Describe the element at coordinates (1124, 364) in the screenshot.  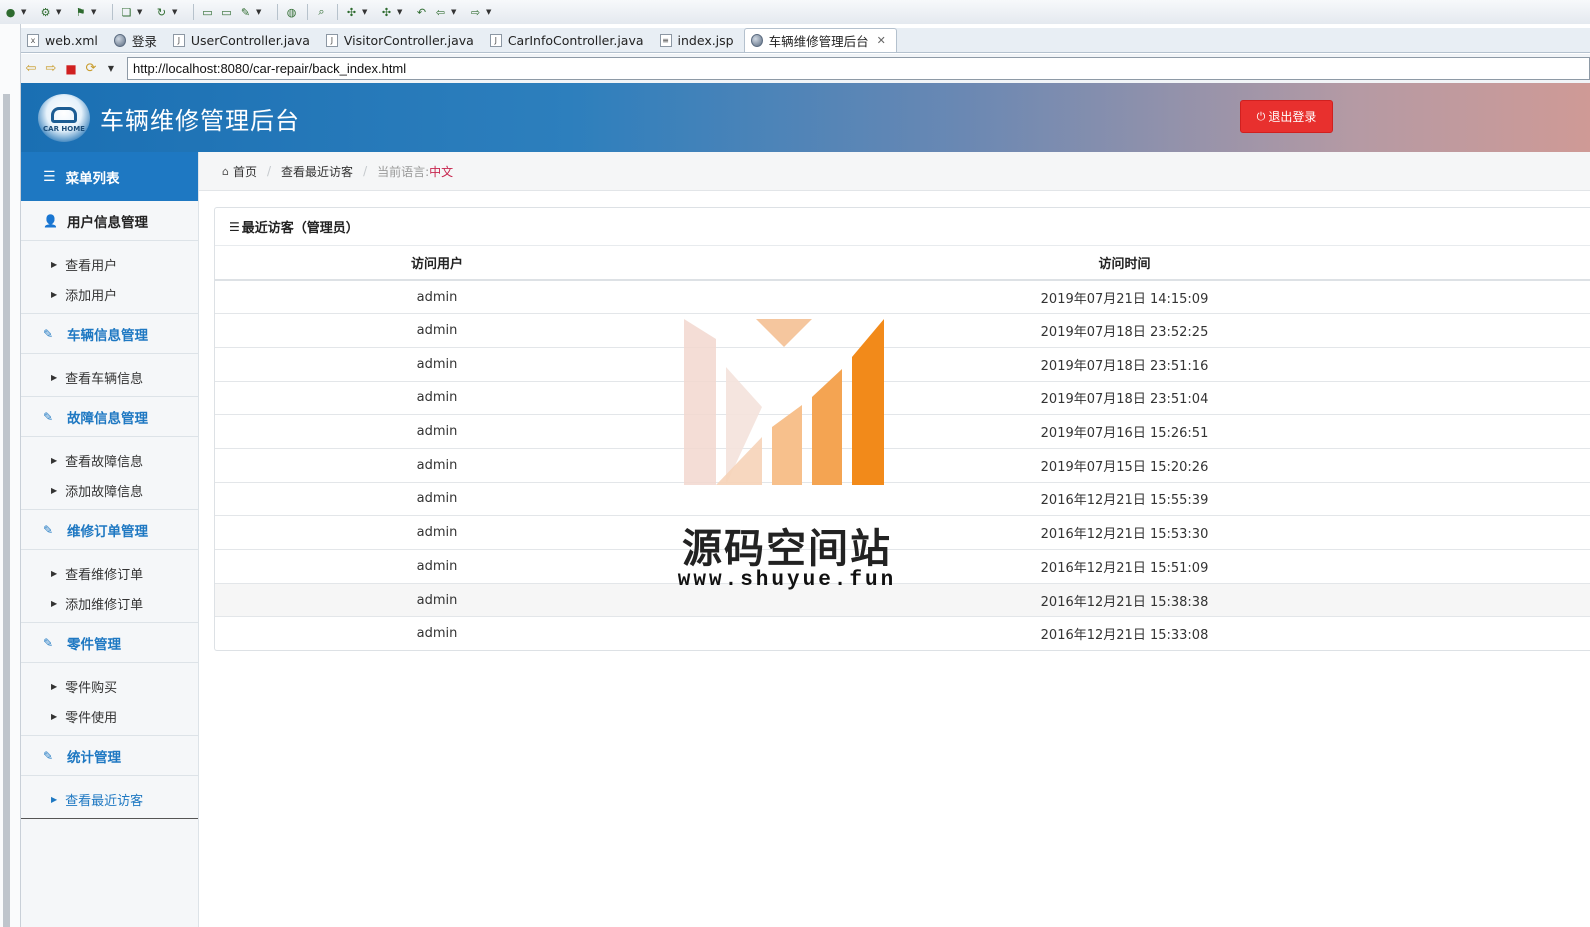
I see `visit-time-cell: 2019年07月18日 23:51:16` at that location.